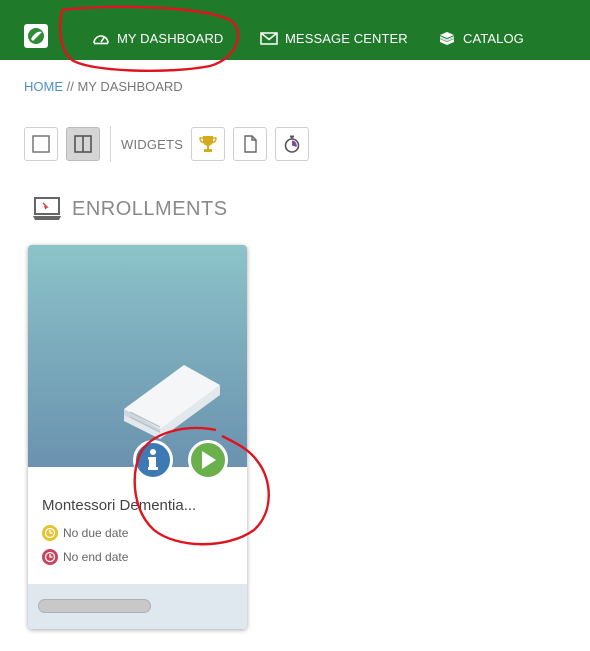  Describe the element at coordinates (43, 86) in the screenshot. I see `breadcrumb-home: HOME` at that location.